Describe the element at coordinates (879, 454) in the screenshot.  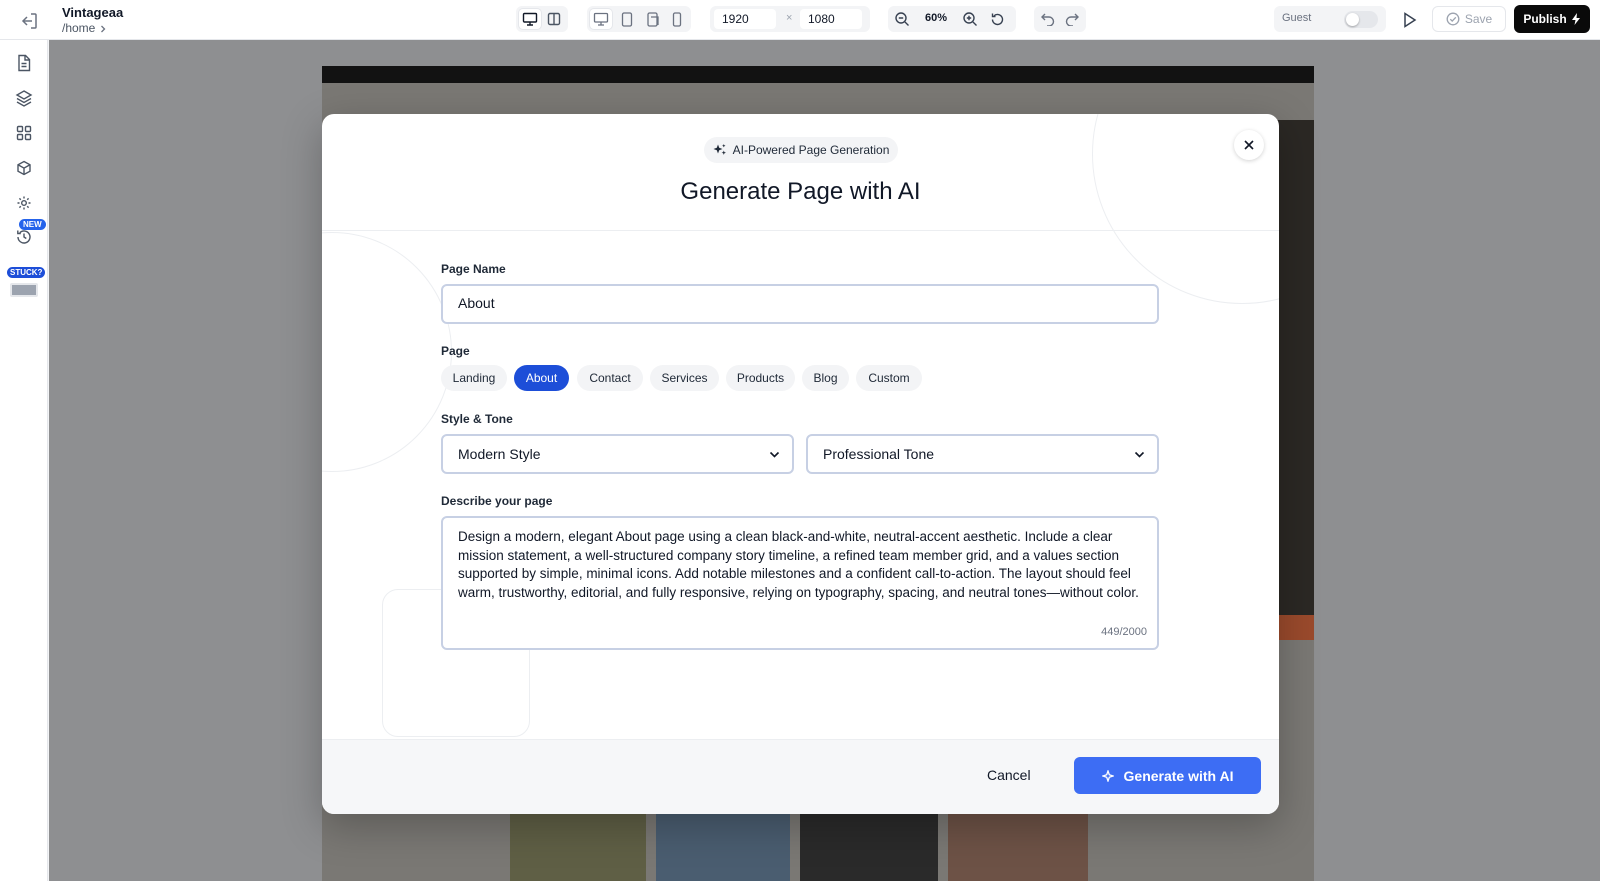
I see `tone-value: Professional Tone` at that location.